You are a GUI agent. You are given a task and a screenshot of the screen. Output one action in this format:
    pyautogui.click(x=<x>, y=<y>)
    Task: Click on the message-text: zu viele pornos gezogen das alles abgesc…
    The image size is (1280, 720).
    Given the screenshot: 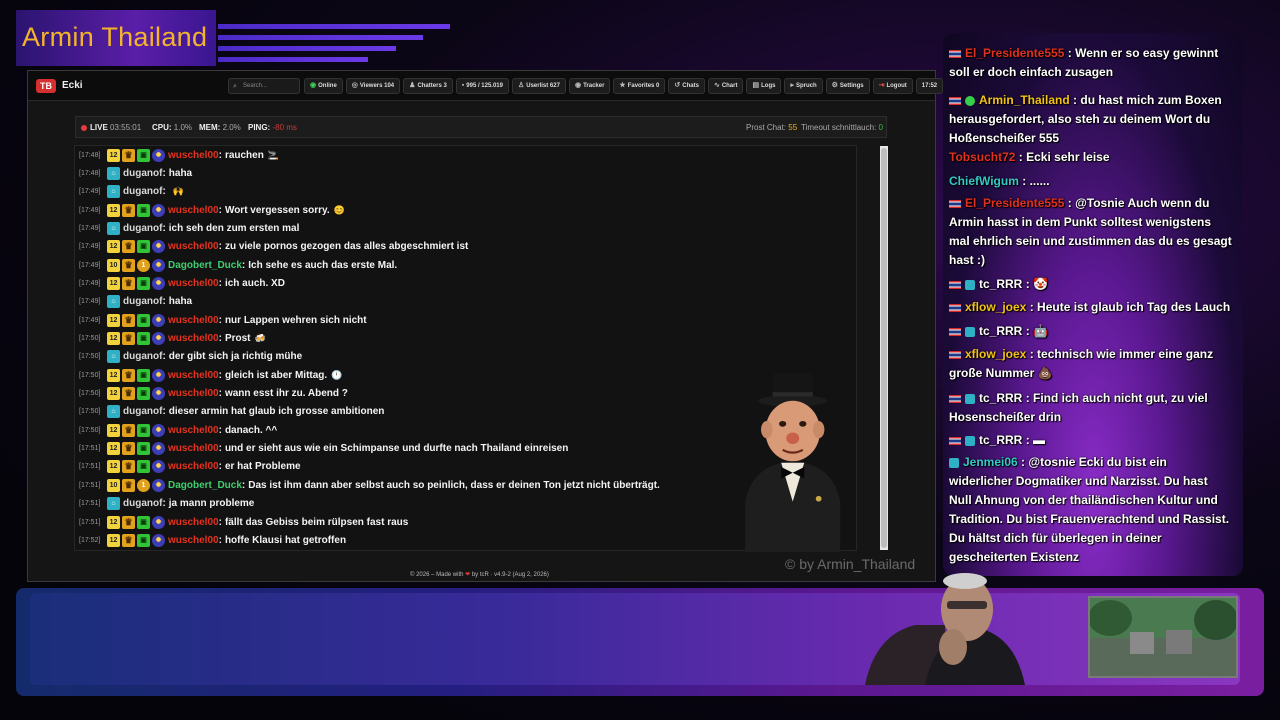 What is the action you would take?
    pyautogui.click(x=346, y=247)
    